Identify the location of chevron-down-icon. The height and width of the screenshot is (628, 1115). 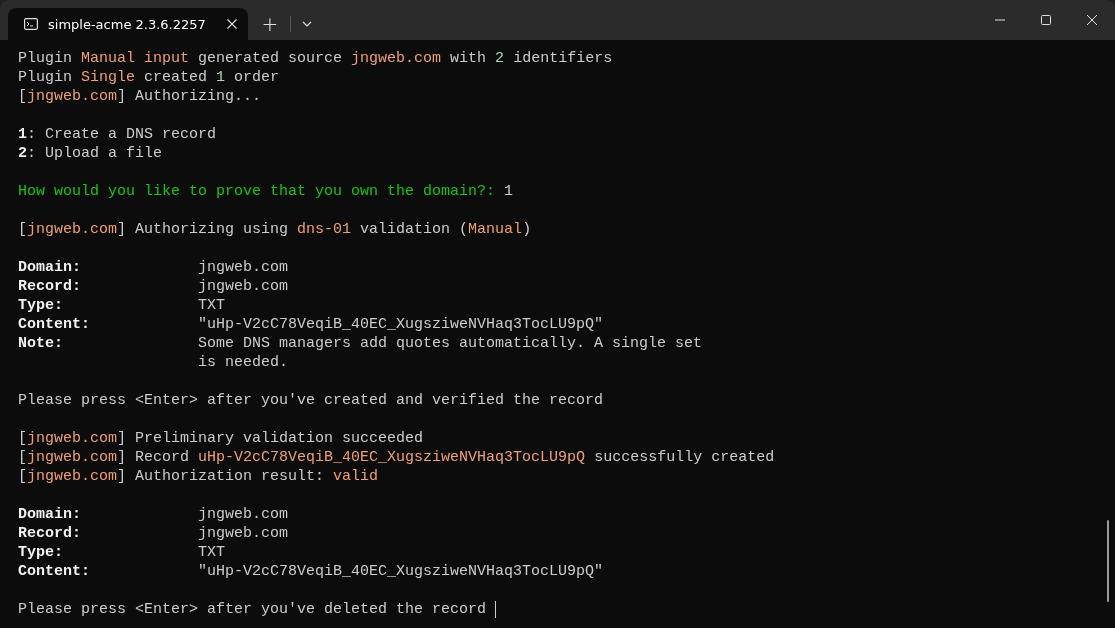
(307, 24).